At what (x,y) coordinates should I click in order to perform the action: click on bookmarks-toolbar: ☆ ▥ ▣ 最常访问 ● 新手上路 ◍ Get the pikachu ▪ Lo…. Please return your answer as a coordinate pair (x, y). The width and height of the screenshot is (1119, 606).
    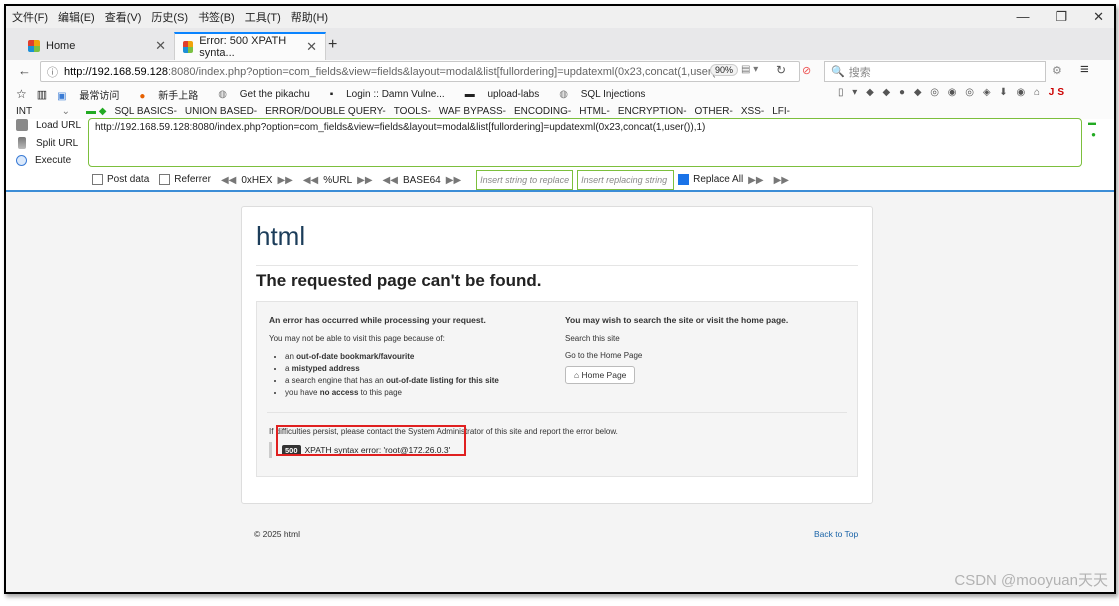
    Looking at the image, I should click on (560, 94).